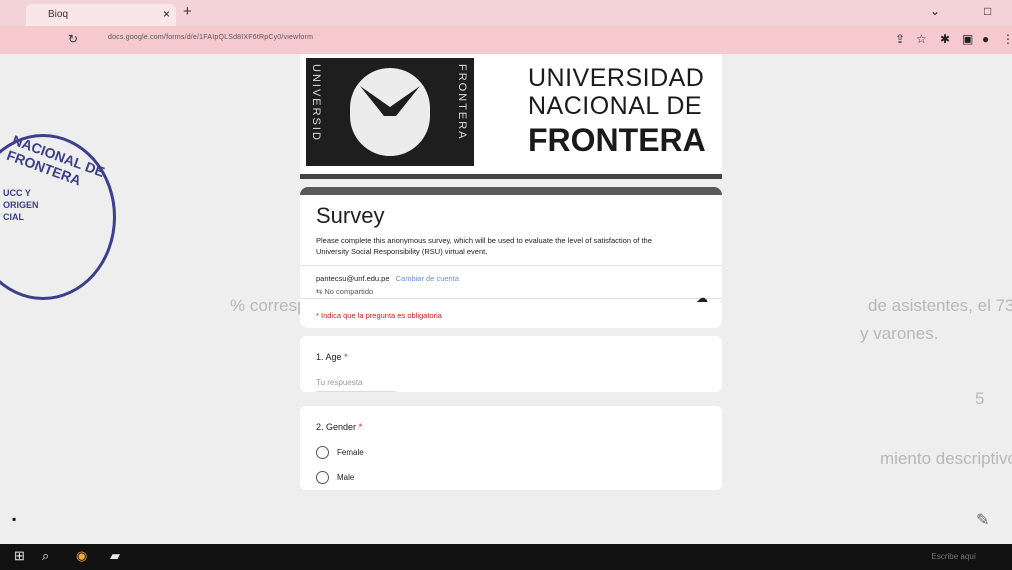 The image size is (1012, 570). Describe the element at coordinates (316, 103) in the screenshot. I see `logo-side-left: UNIVERSID` at that location.